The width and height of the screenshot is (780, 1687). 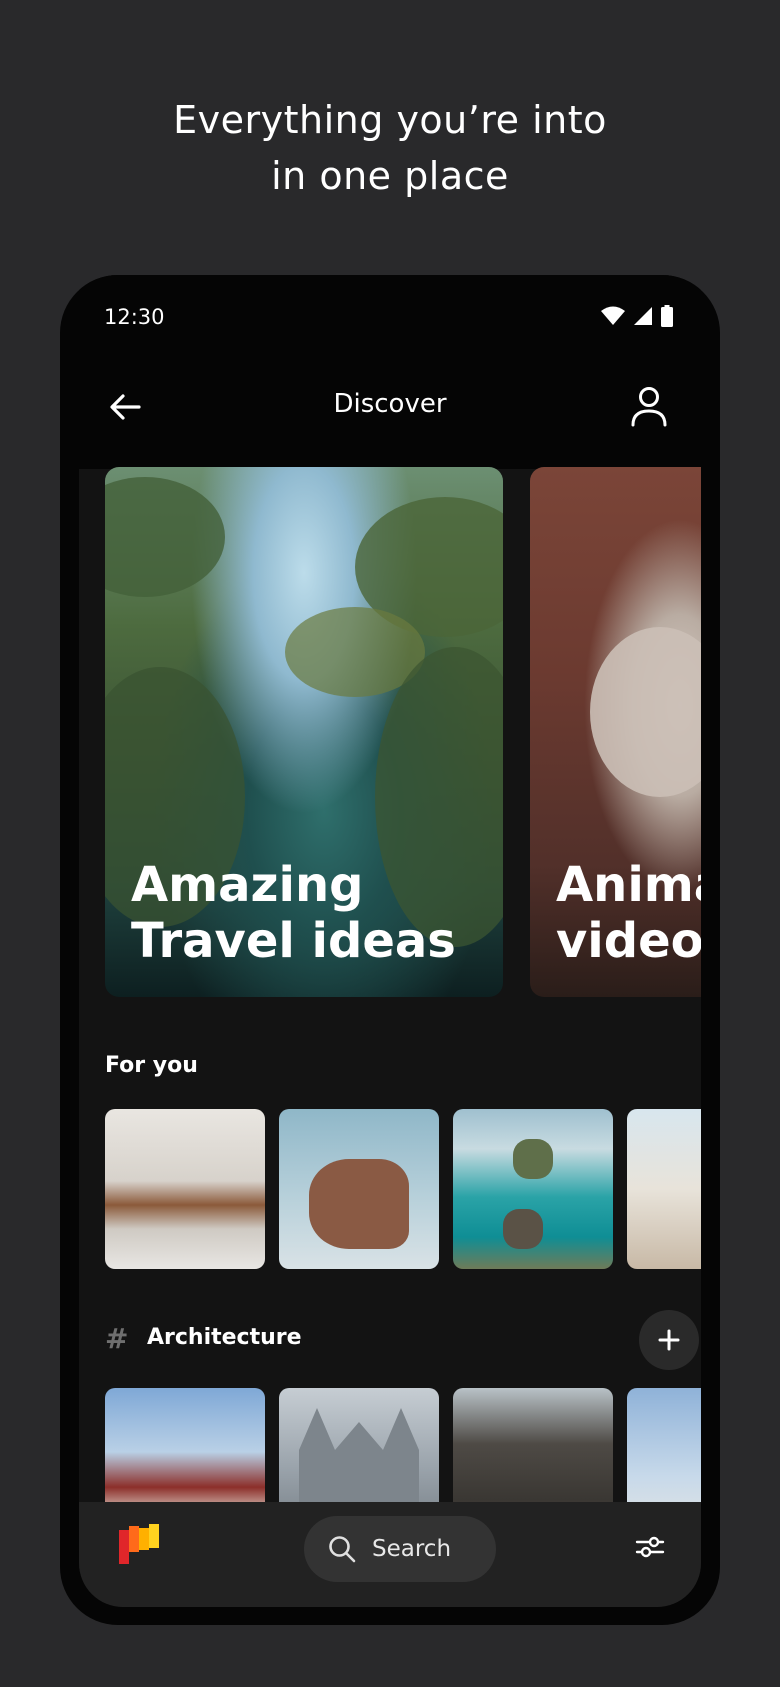 What do you see at coordinates (390, 176) in the screenshot?
I see `headline-line-2: in one place` at bounding box center [390, 176].